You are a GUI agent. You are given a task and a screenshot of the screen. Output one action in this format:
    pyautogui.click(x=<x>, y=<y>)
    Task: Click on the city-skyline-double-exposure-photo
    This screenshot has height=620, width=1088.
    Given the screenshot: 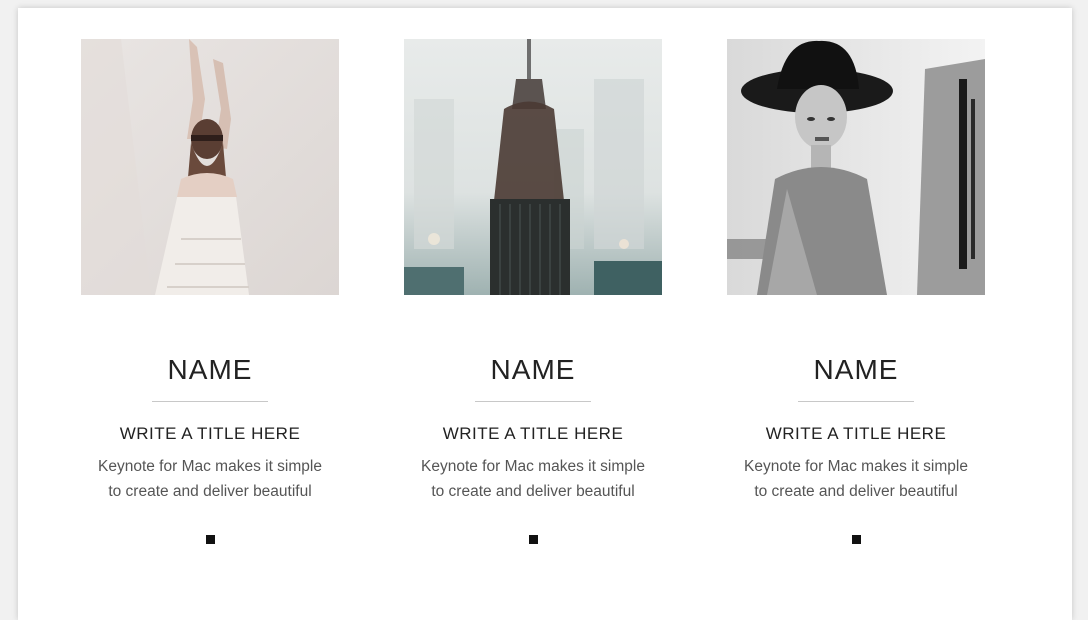 What is the action you would take?
    pyautogui.click(x=533, y=167)
    